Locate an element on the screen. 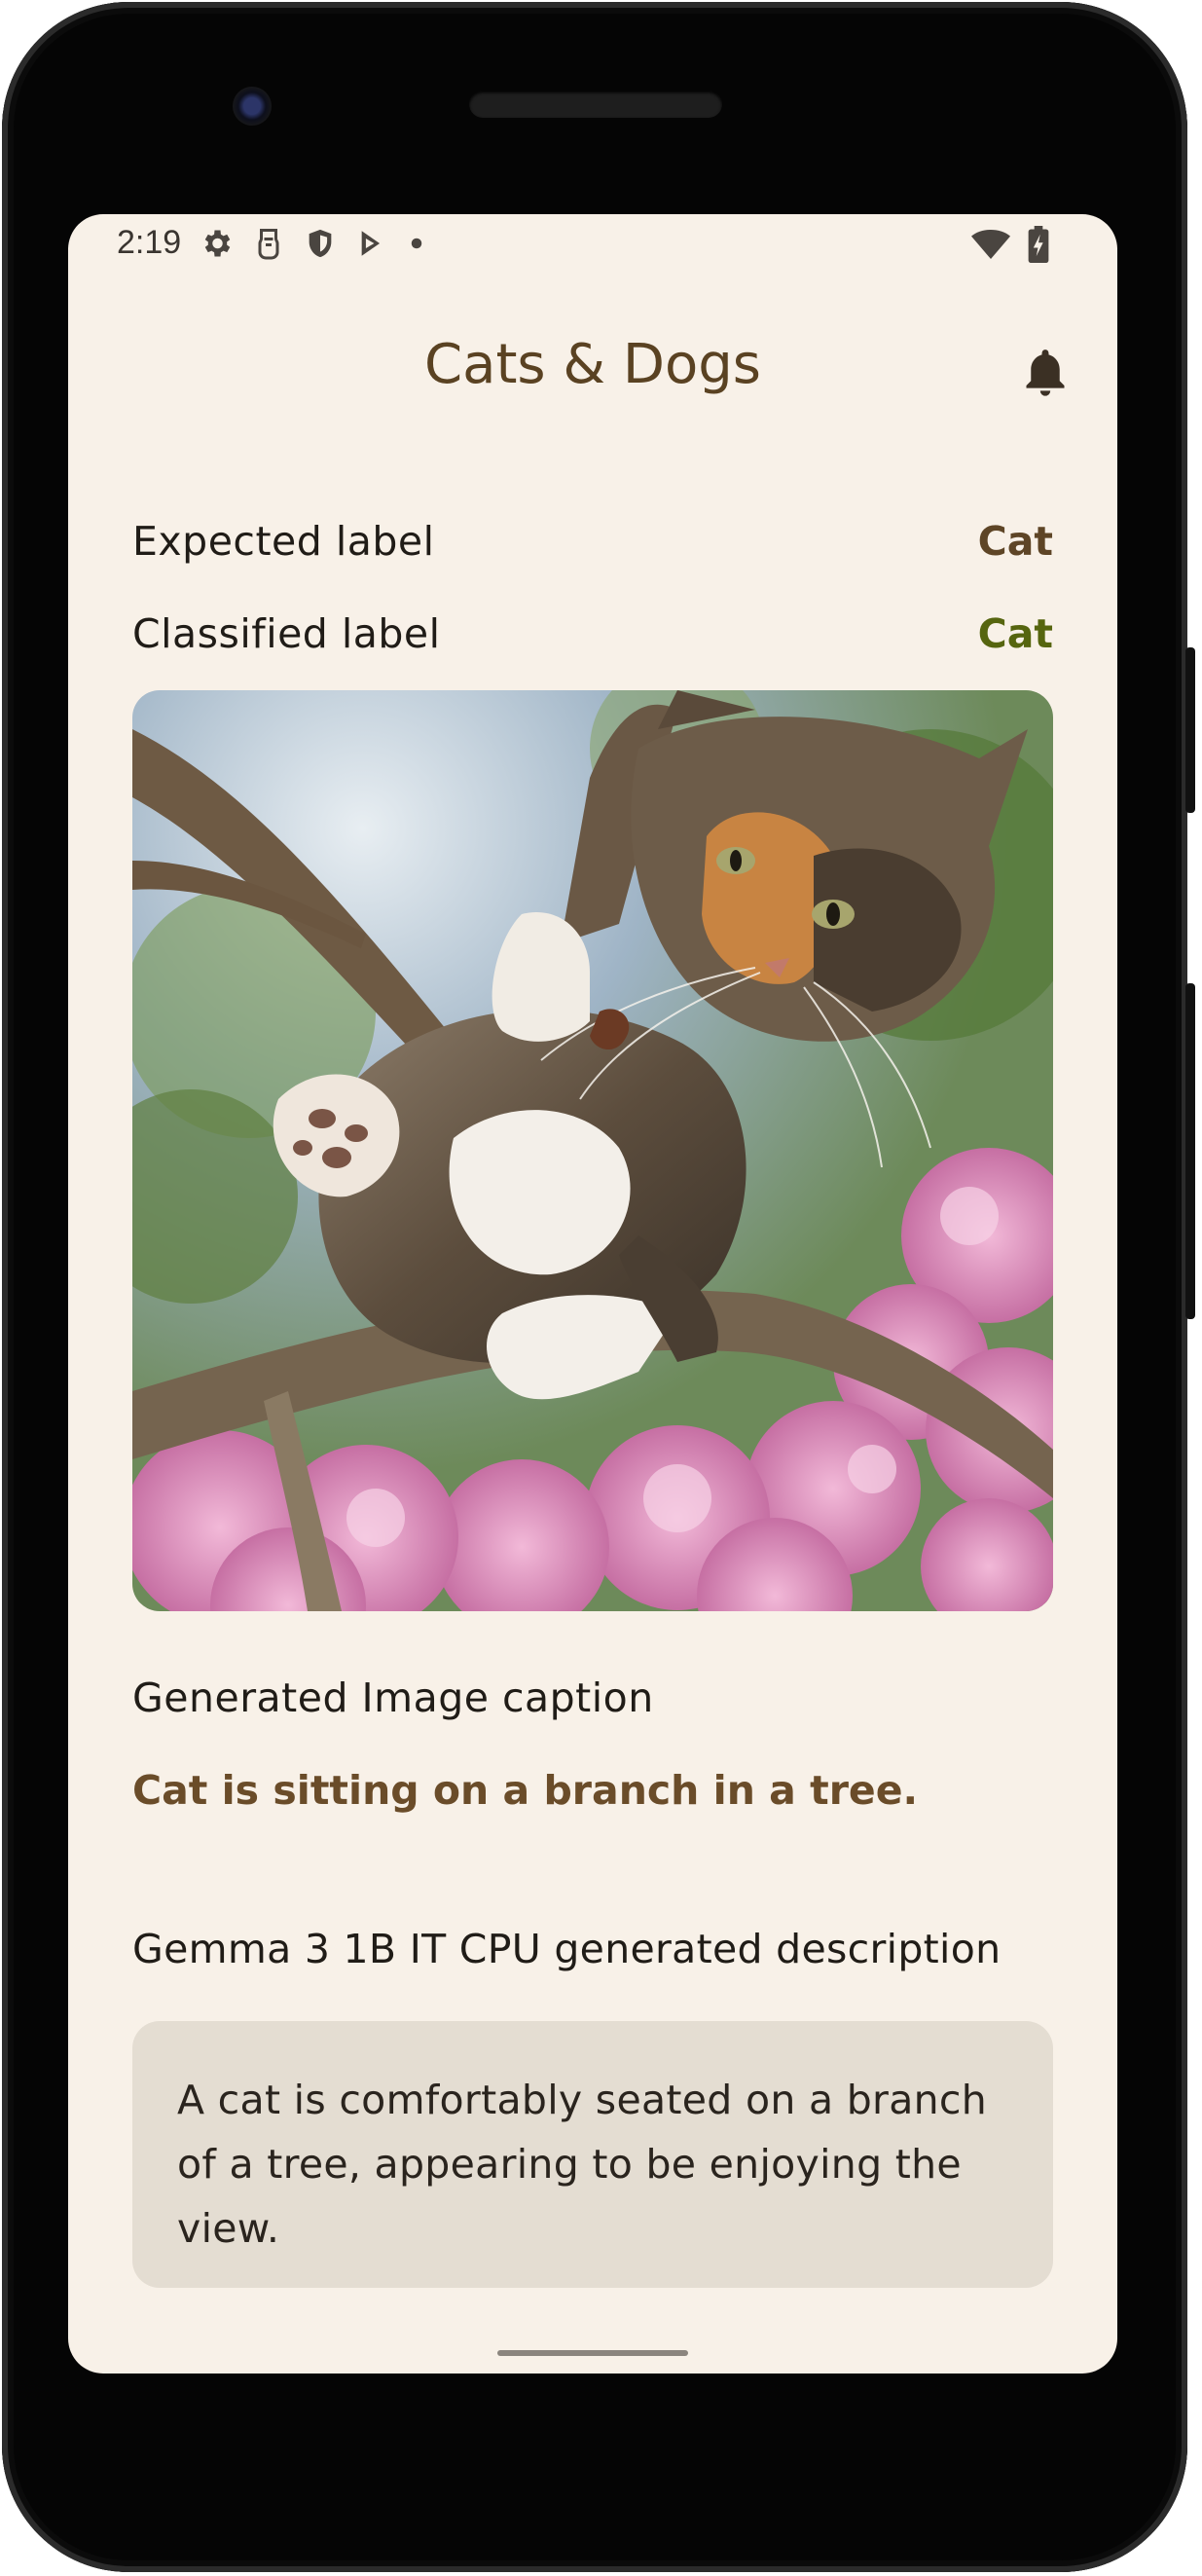 This screenshot has height=2576, width=1202. expected-label-row: Expected label Cat is located at coordinates (592, 541).